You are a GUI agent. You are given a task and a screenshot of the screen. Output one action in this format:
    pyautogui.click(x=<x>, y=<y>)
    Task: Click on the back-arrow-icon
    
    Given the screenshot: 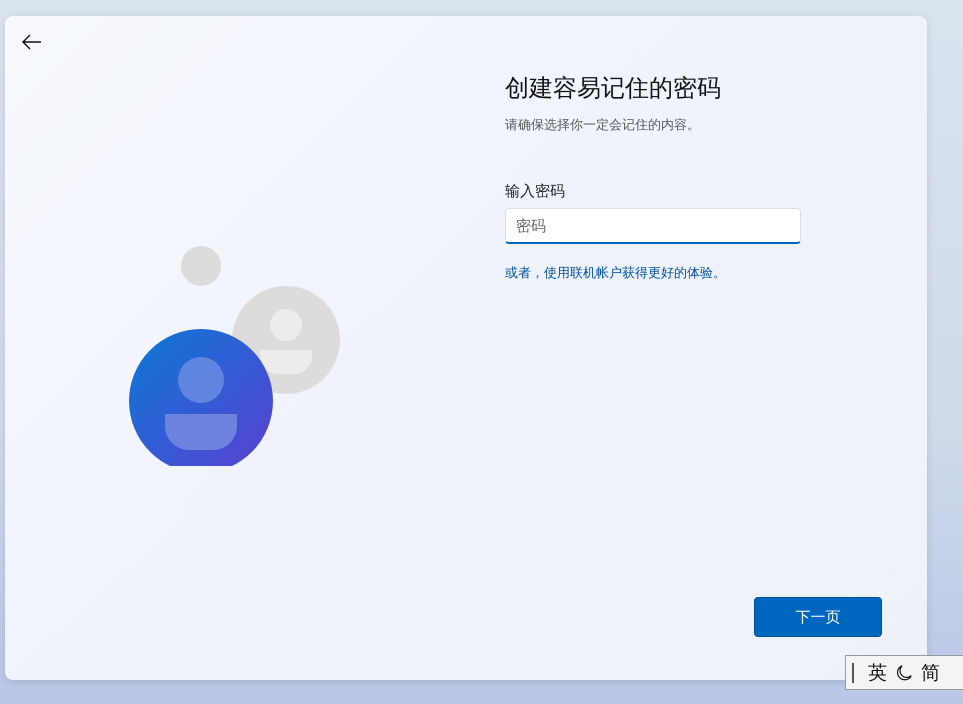 What is the action you would take?
    pyautogui.click(x=32, y=42)
    